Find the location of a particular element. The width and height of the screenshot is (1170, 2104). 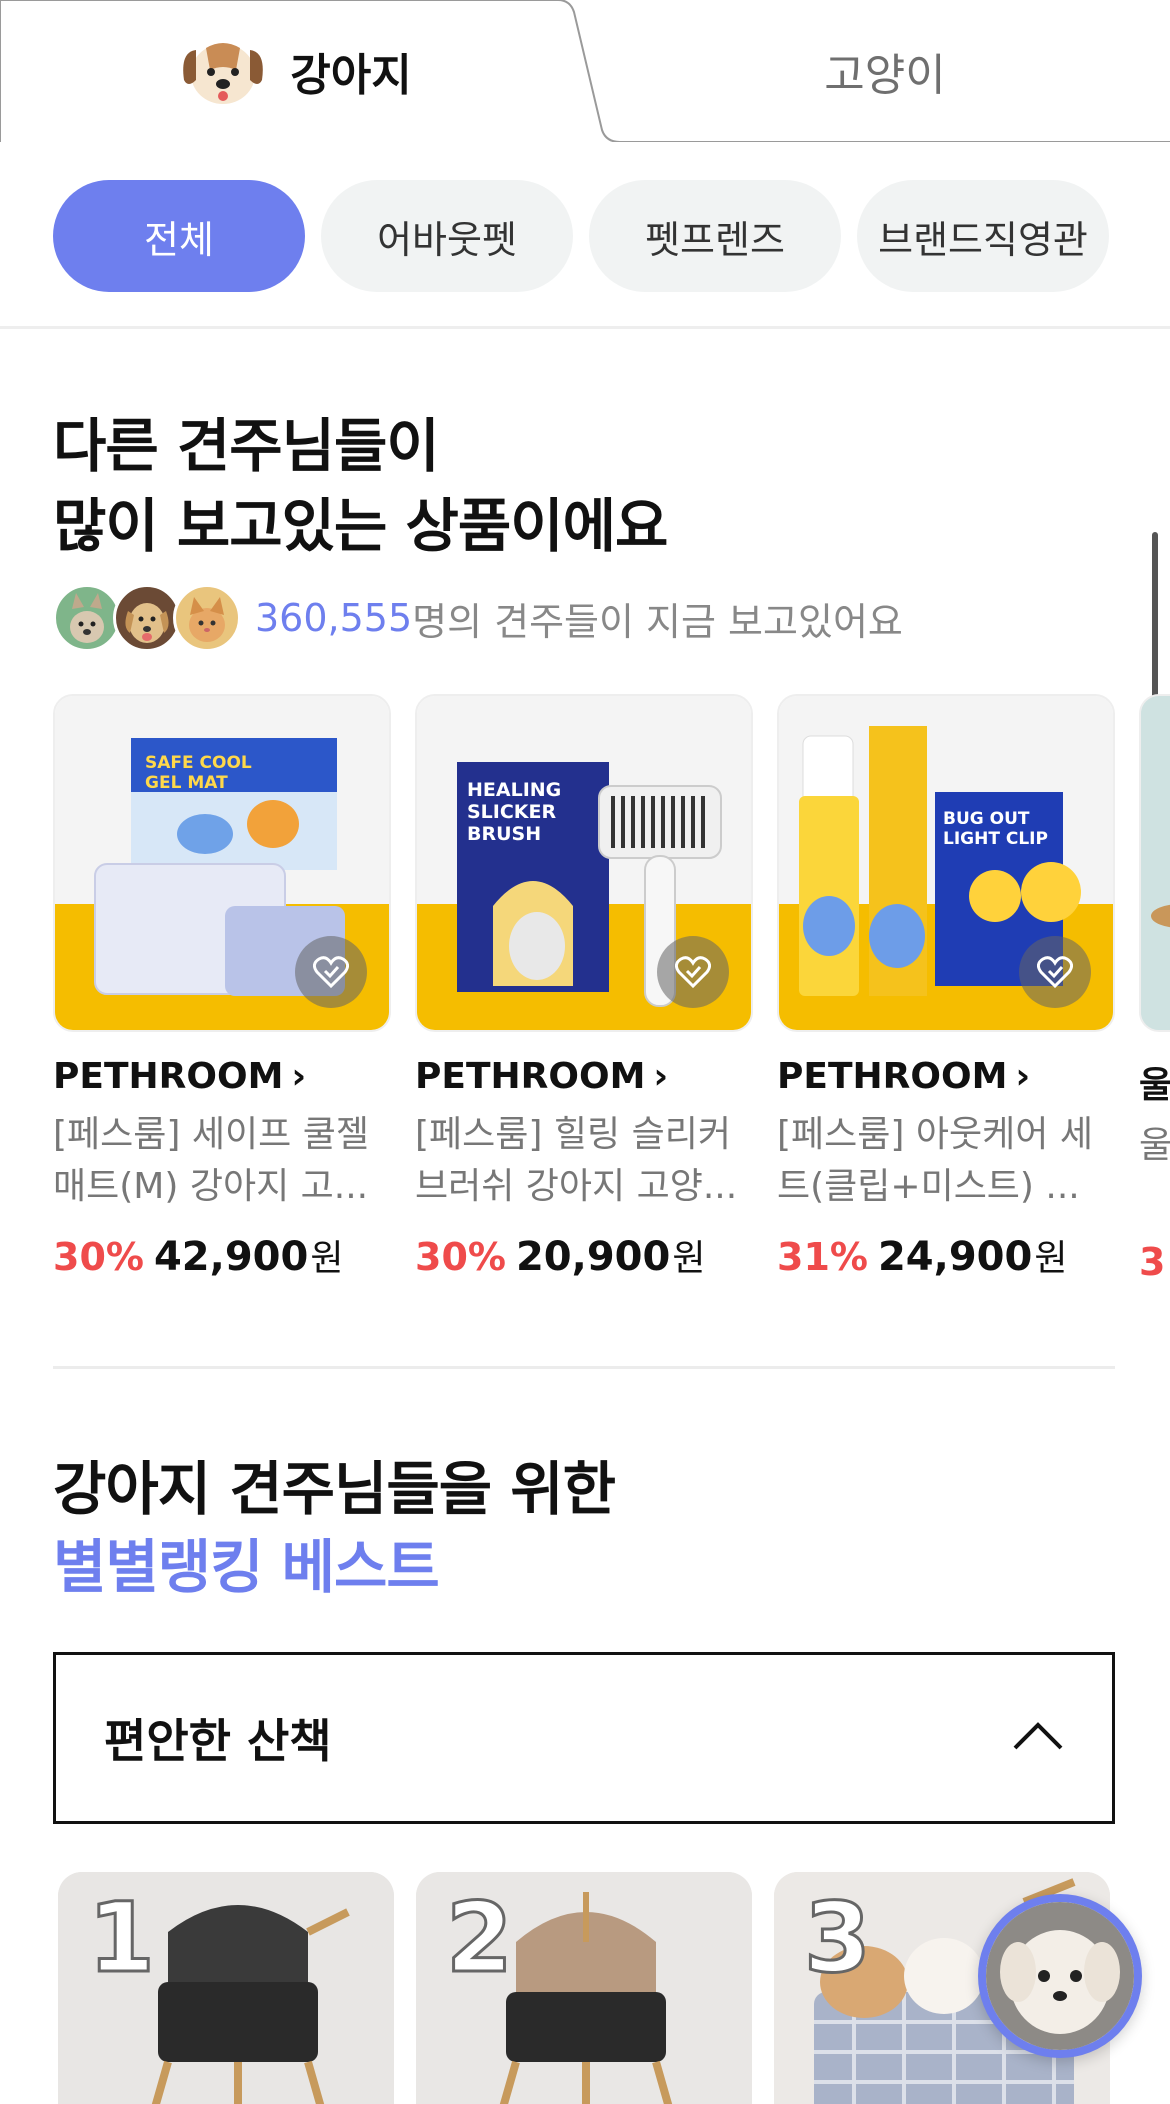

viewer-count-suffix: 명의 견주들이 지금 보고있어요 is located at coordinates (657, 621).